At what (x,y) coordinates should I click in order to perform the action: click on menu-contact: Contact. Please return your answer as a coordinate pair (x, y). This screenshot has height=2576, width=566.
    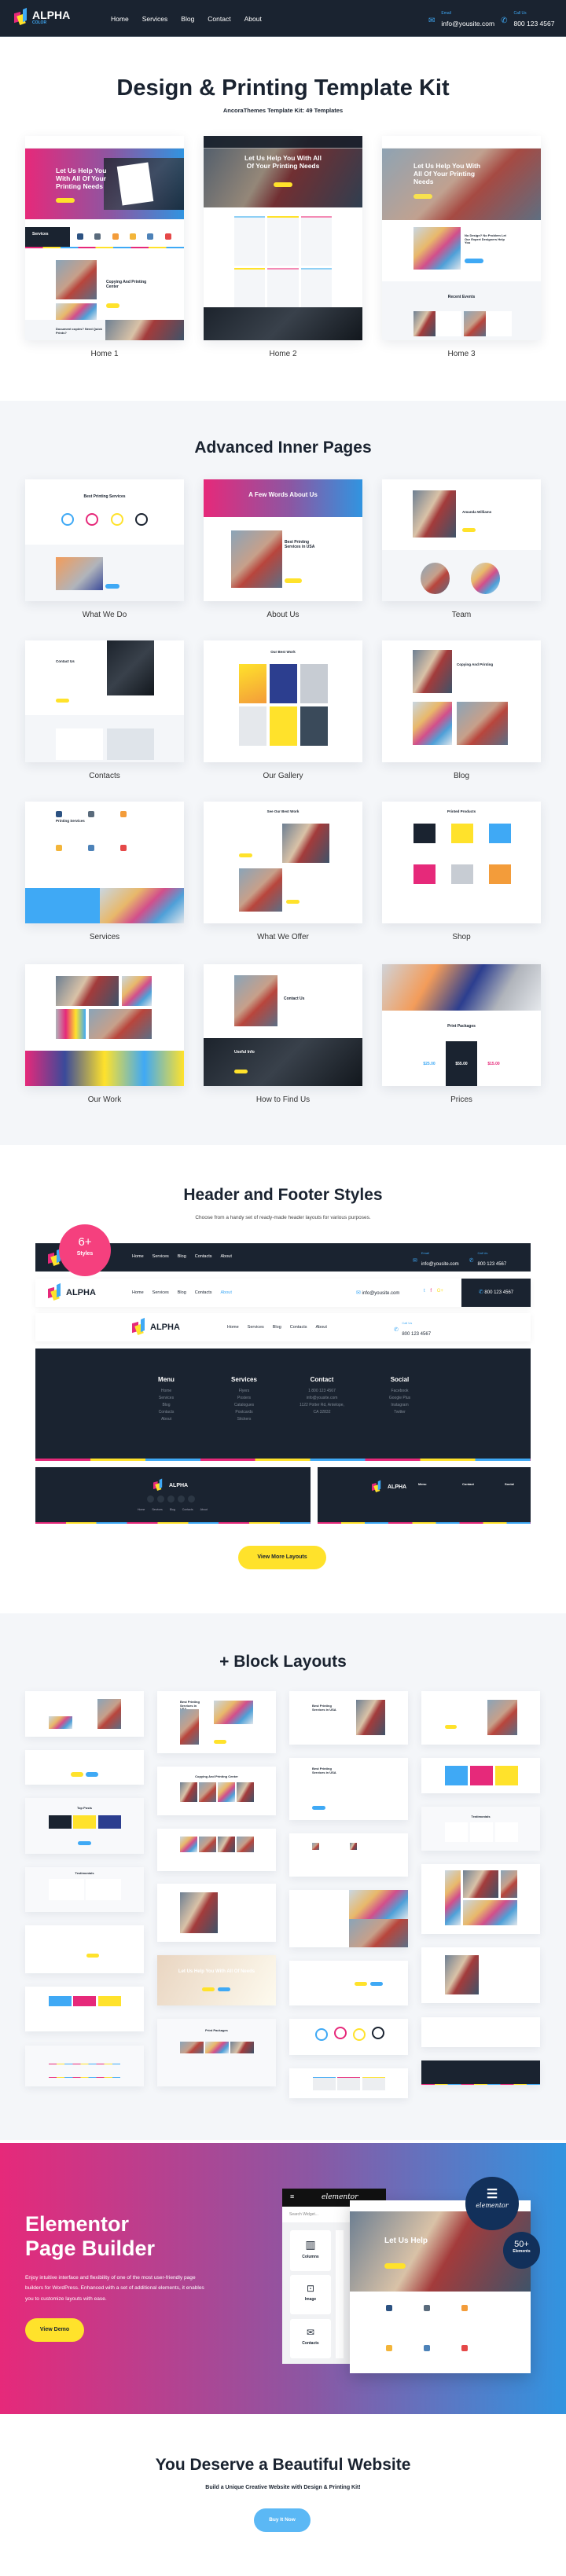
    Looking at the image, I should click on (219, 19).